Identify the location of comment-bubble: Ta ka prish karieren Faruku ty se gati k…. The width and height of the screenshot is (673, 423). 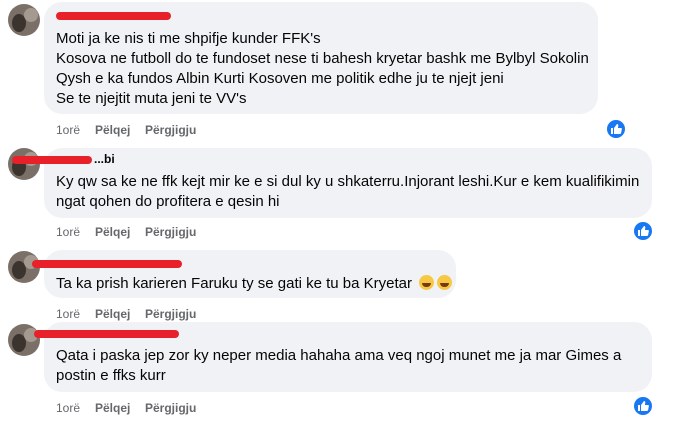
(244, 274).